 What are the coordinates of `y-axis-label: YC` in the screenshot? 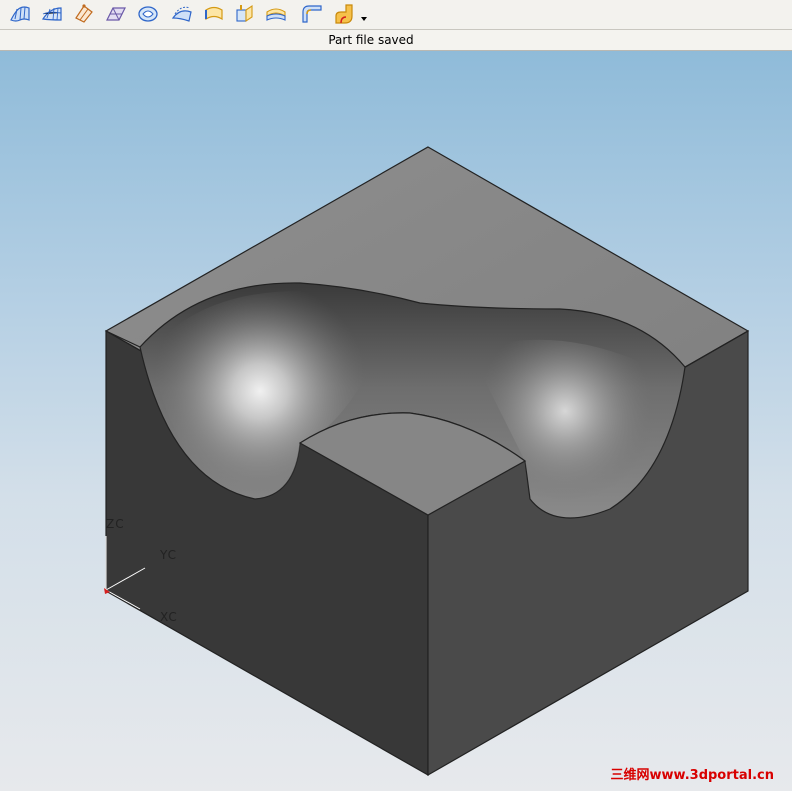 It's located at (169, 555).